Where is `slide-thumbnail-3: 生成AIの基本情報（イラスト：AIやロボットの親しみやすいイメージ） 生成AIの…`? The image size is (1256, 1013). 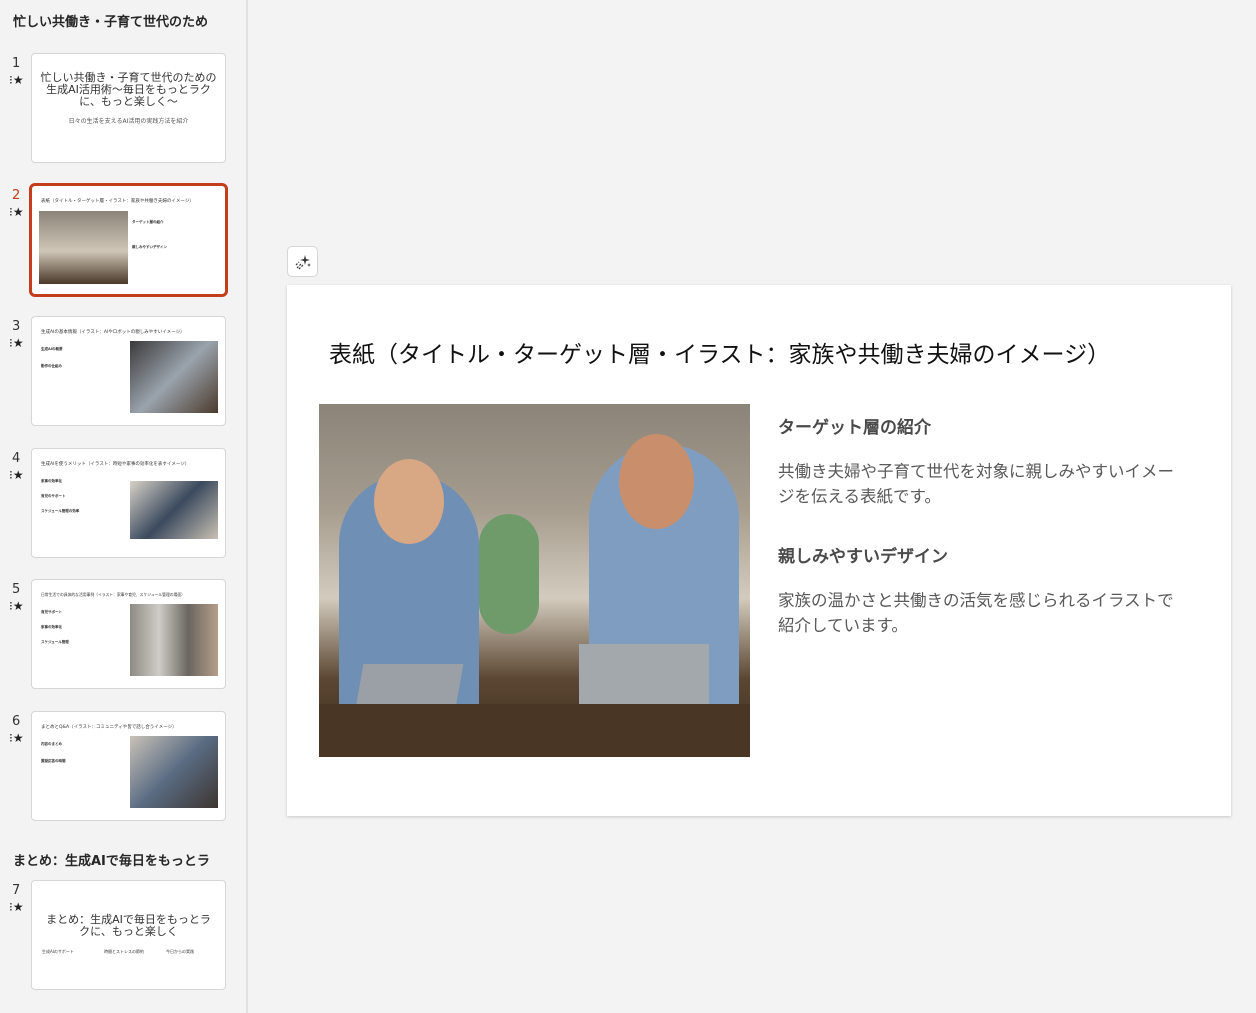
slide-thumbnail-3: 生成AIの基本情報（イラスト：AIやロボットの親しみやすいイメージ） 生成AIの… is located at coordinates (128, 371).